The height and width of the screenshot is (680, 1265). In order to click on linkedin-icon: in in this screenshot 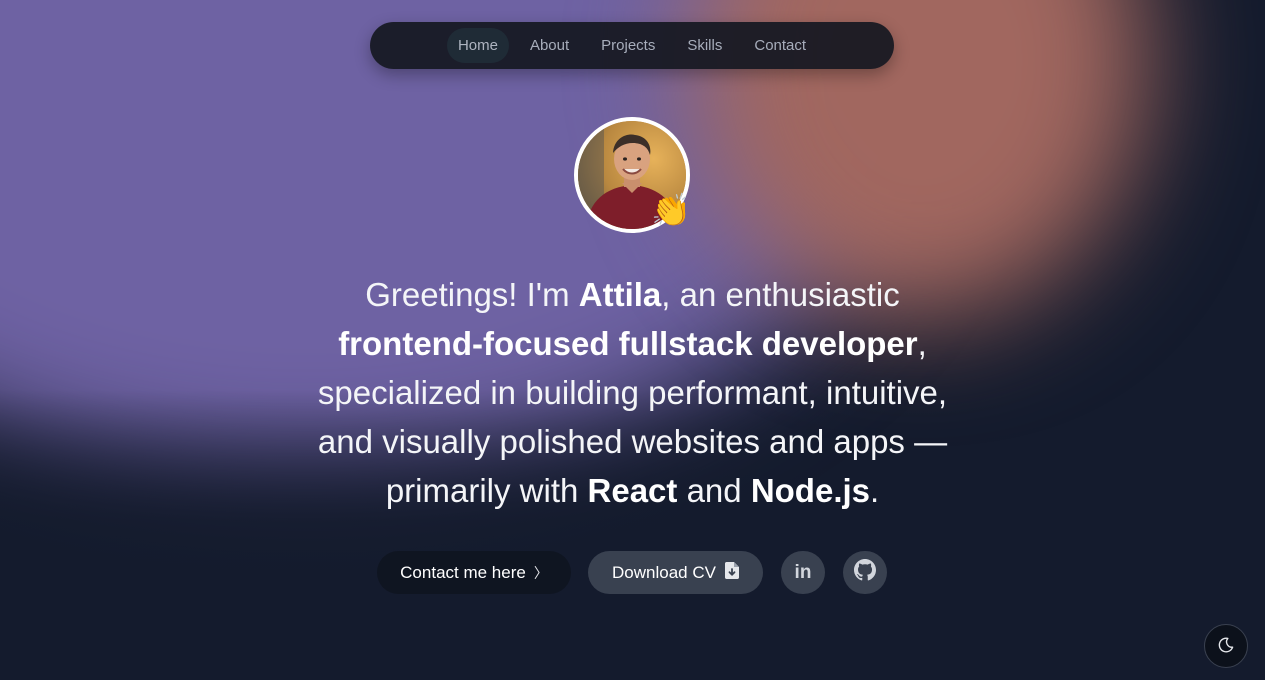, I will do `click(803, 572)`.